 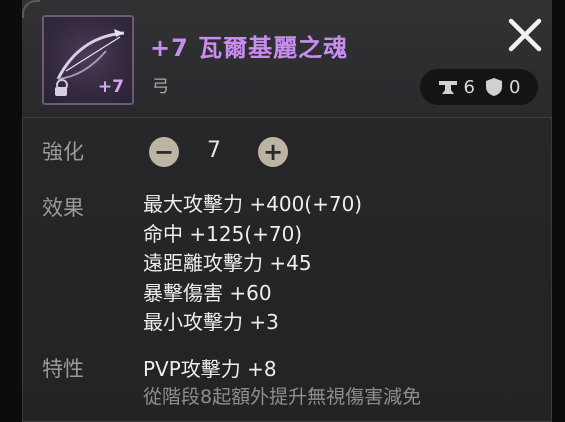 What do you see at coordinates (223, 233) in the screenshot?
I see `effect-line: 命中 +125(+70)` at bounding box center [223, 233].